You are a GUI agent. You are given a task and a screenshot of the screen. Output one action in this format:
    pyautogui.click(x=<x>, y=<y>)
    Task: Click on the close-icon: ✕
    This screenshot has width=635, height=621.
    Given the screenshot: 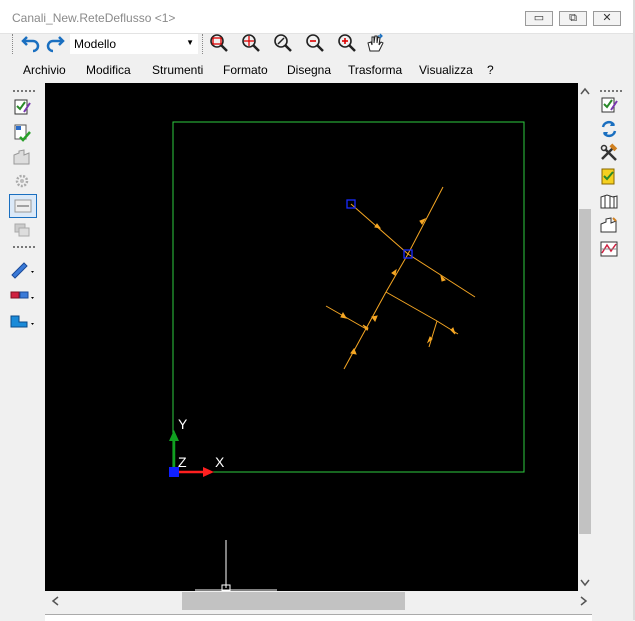 What is the action you would take?
    pyautogui.click(x=607, y=18)
    